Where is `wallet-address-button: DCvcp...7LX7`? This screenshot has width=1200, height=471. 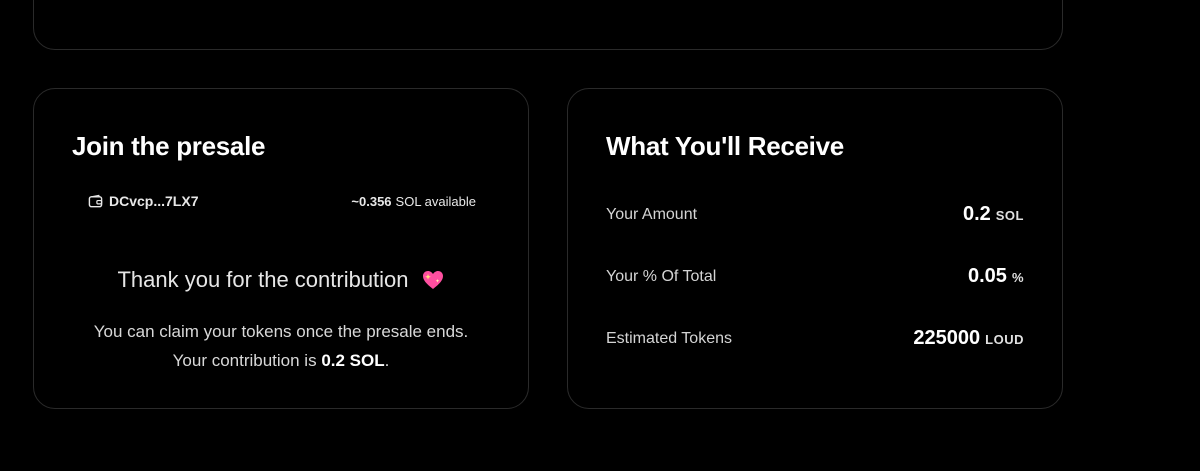 wallet-address-button: DCvcp...7LX7 is located at coordinates (143, 201).